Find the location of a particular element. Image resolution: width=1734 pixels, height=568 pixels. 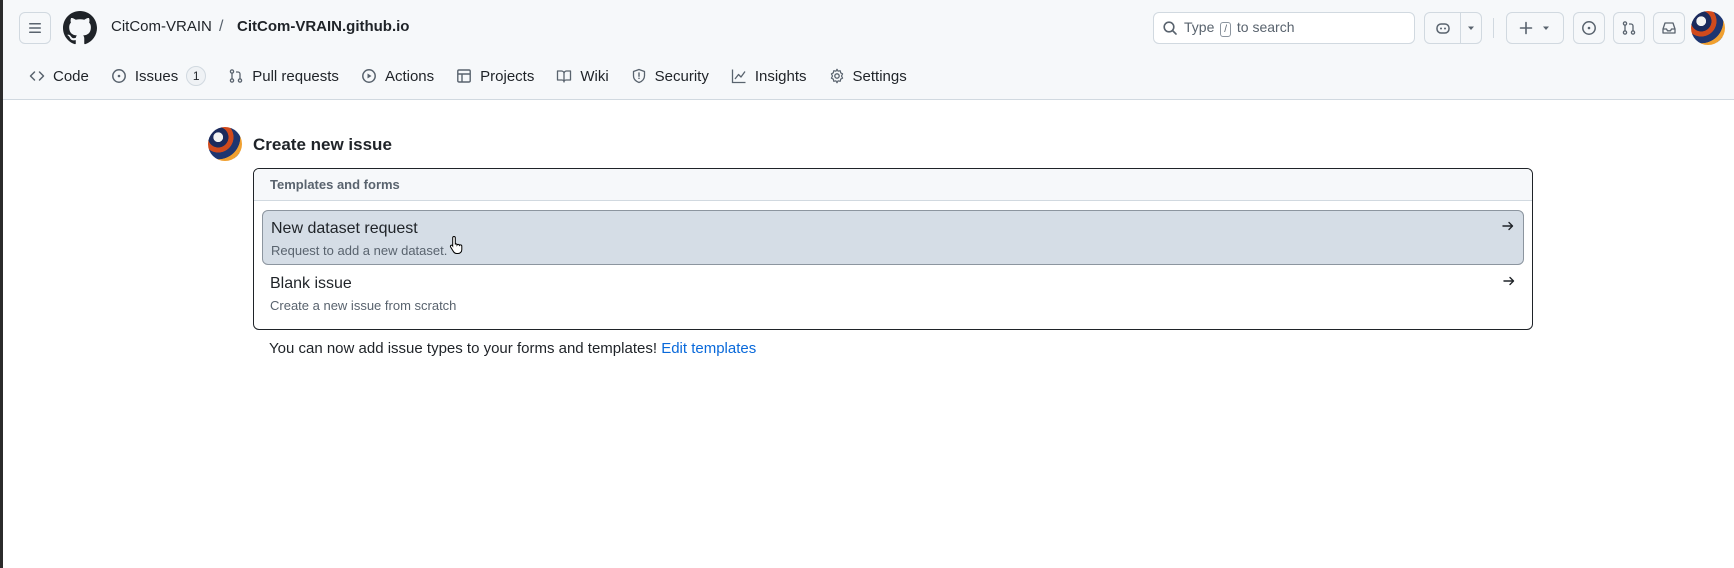

shield-icon is located at coordinates (638, 76).